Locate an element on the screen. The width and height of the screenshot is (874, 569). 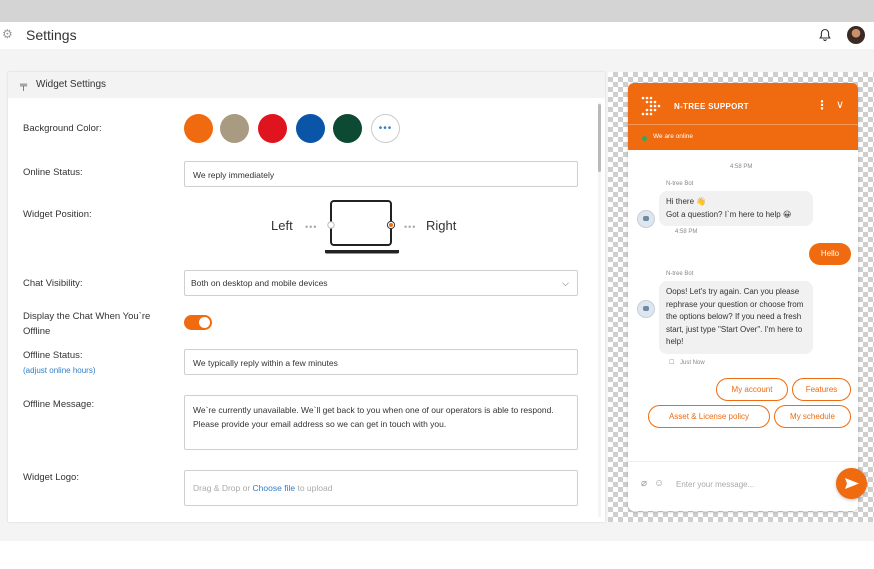
widget-logo-label: Widget Logo: is located at coordinates (51, 477).